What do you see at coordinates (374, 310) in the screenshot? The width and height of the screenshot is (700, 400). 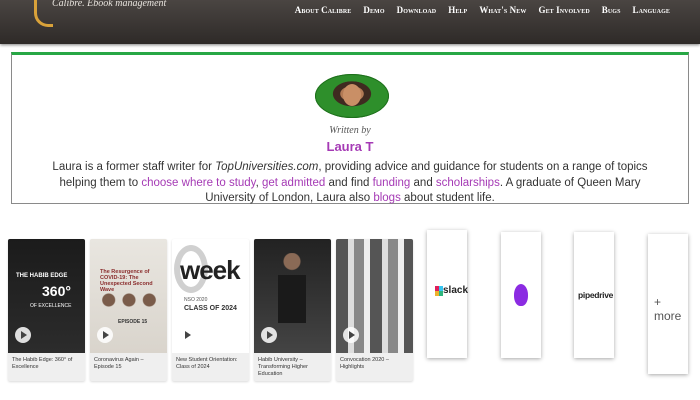 I see `video-card: Convocation 2020 – Highlights` at bounding box center [374, 310].